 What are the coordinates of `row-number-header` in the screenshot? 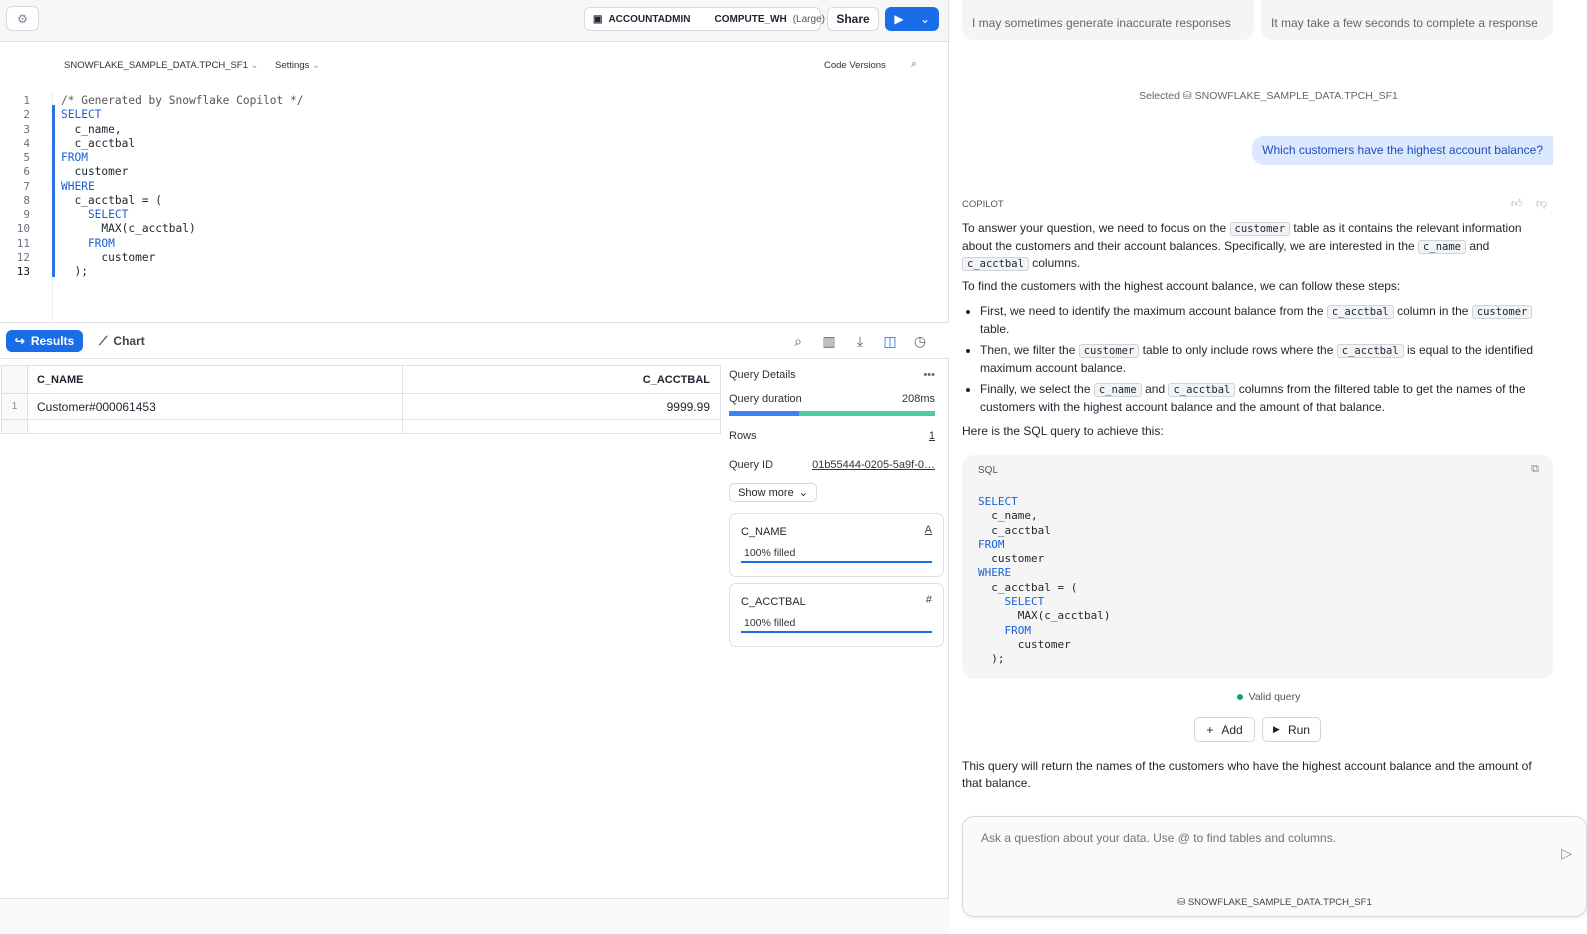 It's located at (15, 379).